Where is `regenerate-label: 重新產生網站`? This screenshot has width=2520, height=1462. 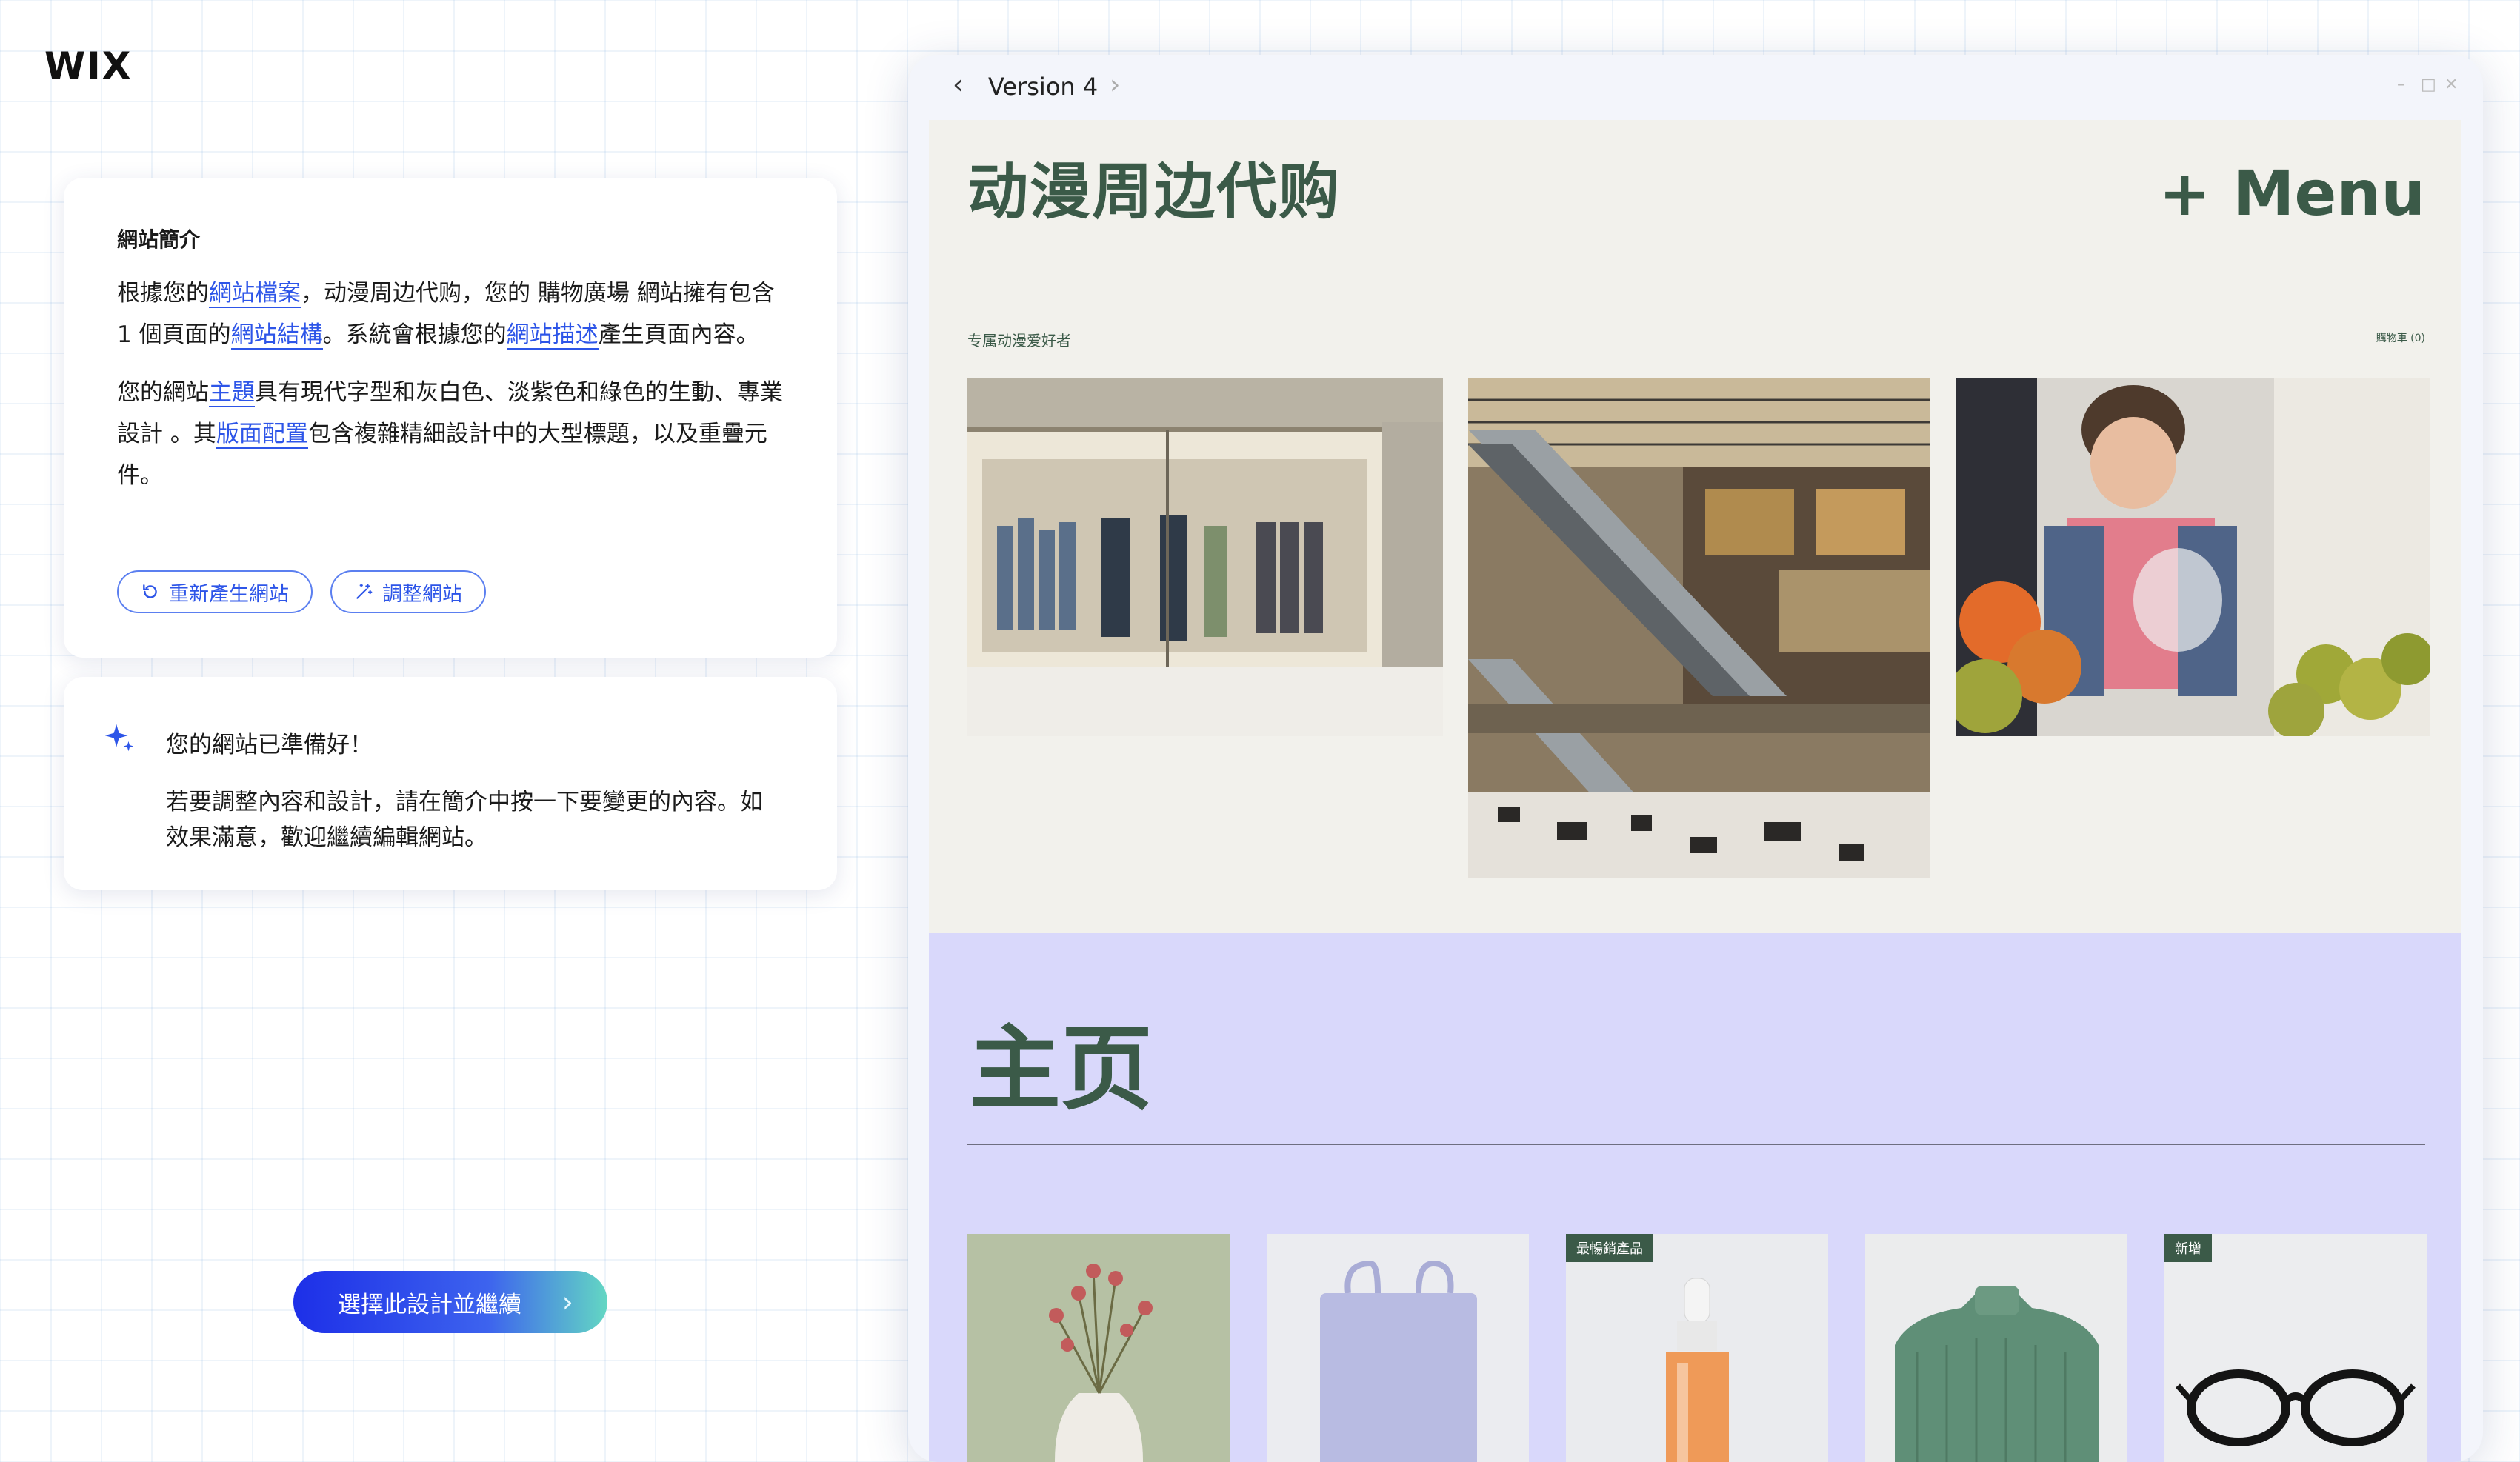 regenerate-label: 重新產生網站 is located at coordinates (229, 594).